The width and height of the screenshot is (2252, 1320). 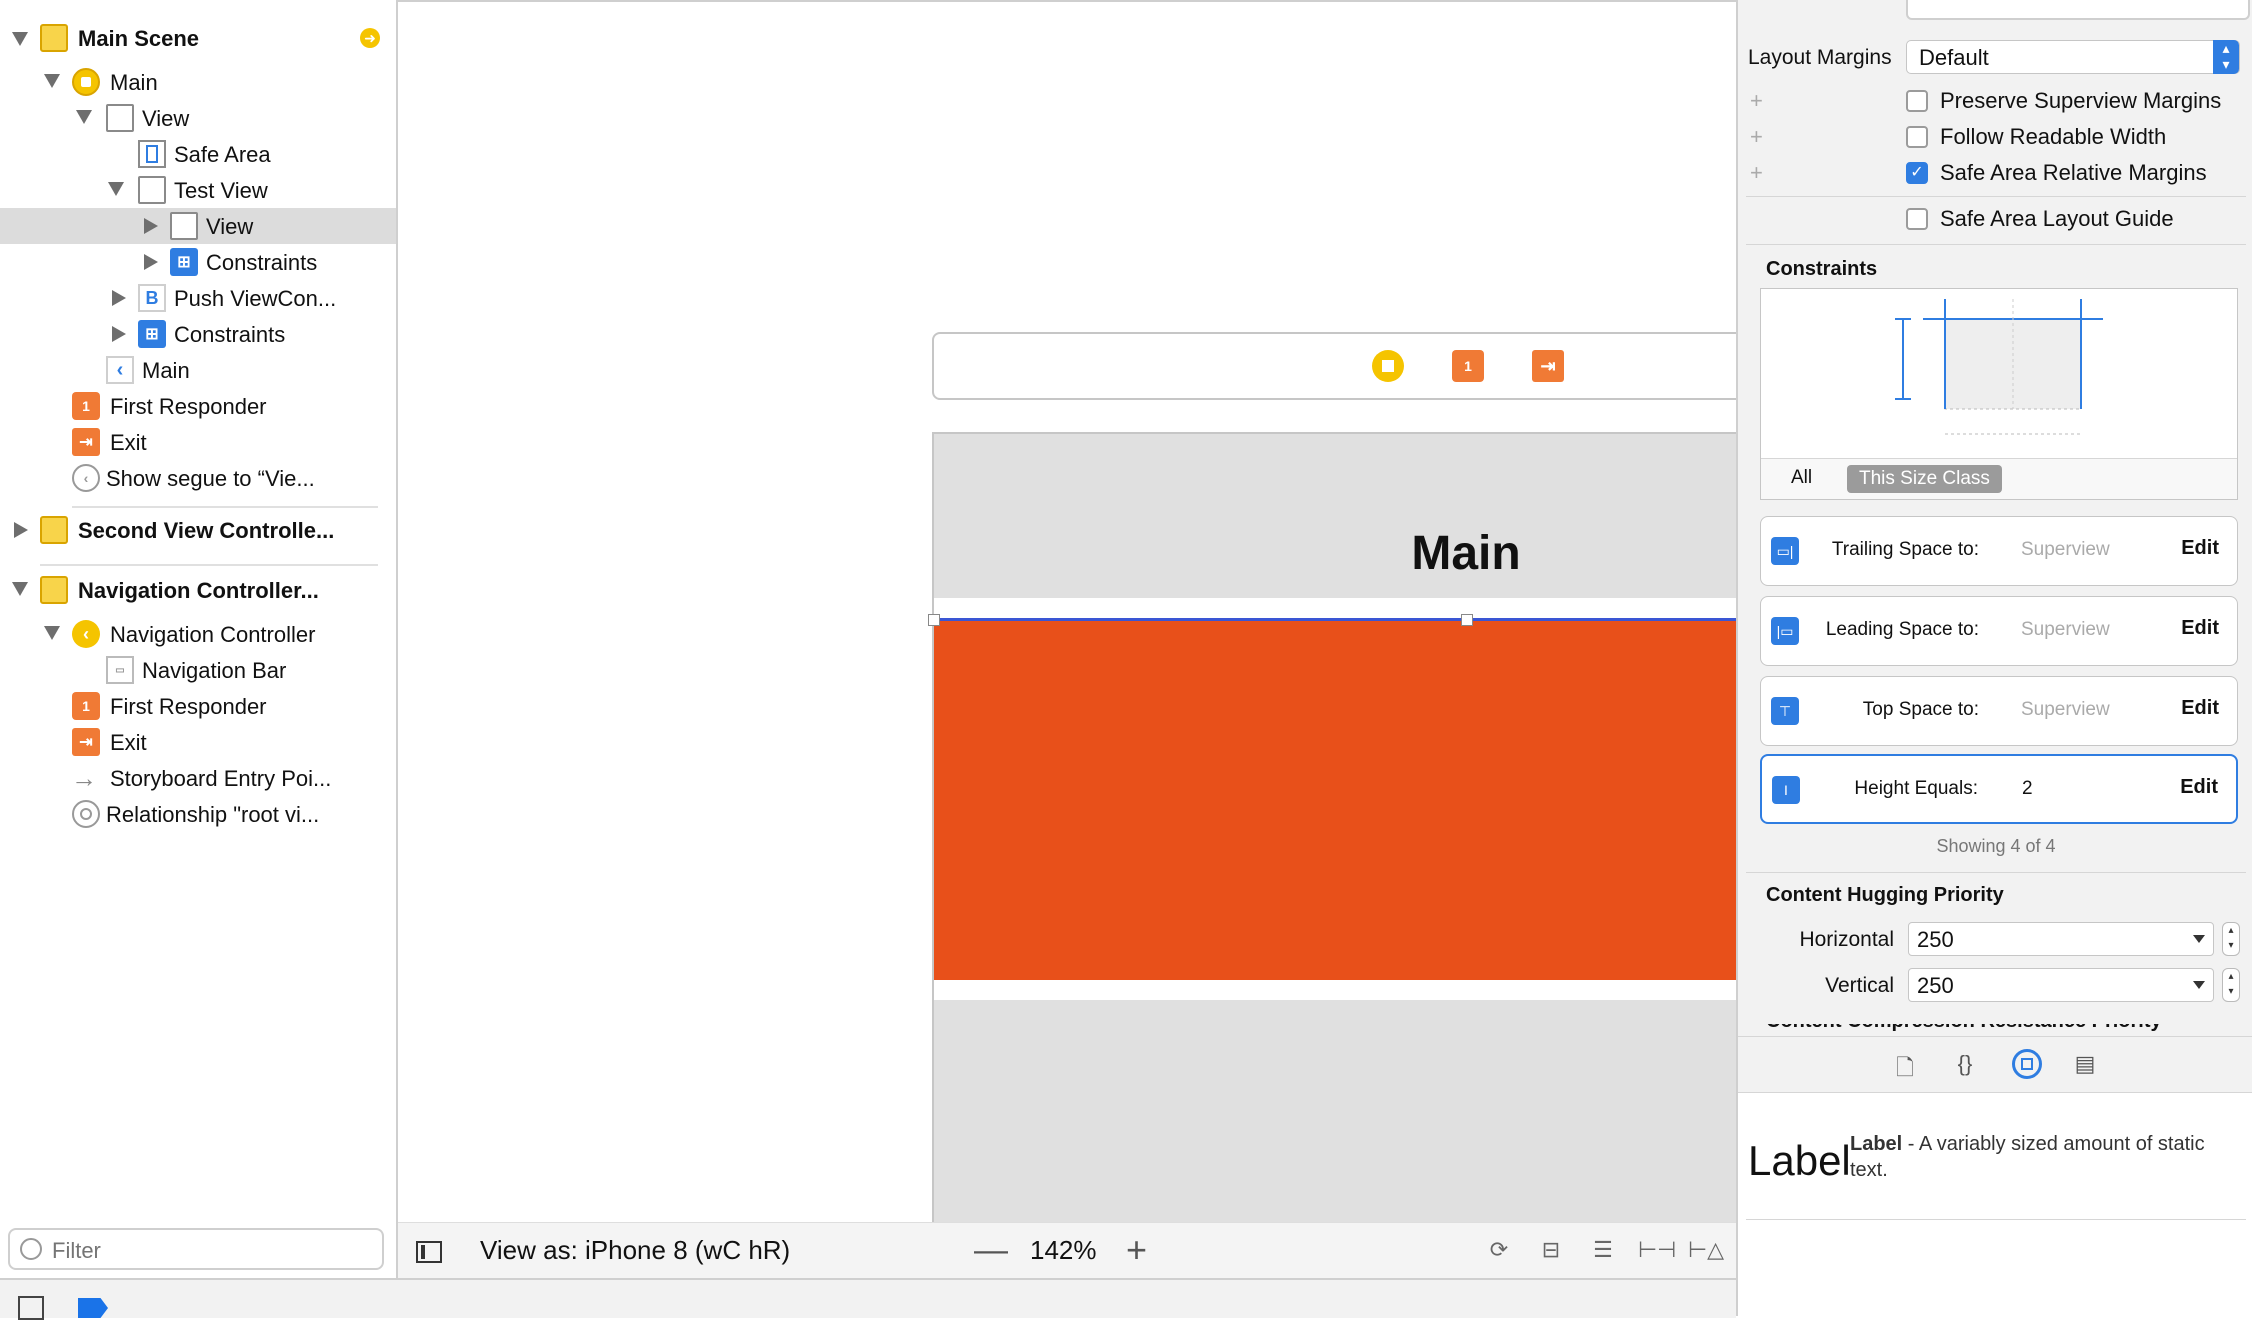 What do you see at coordinates (1965, 1065) in the screenshot?
I see `code-snippet-icon: {}` at bounding box center [1965, 1065].